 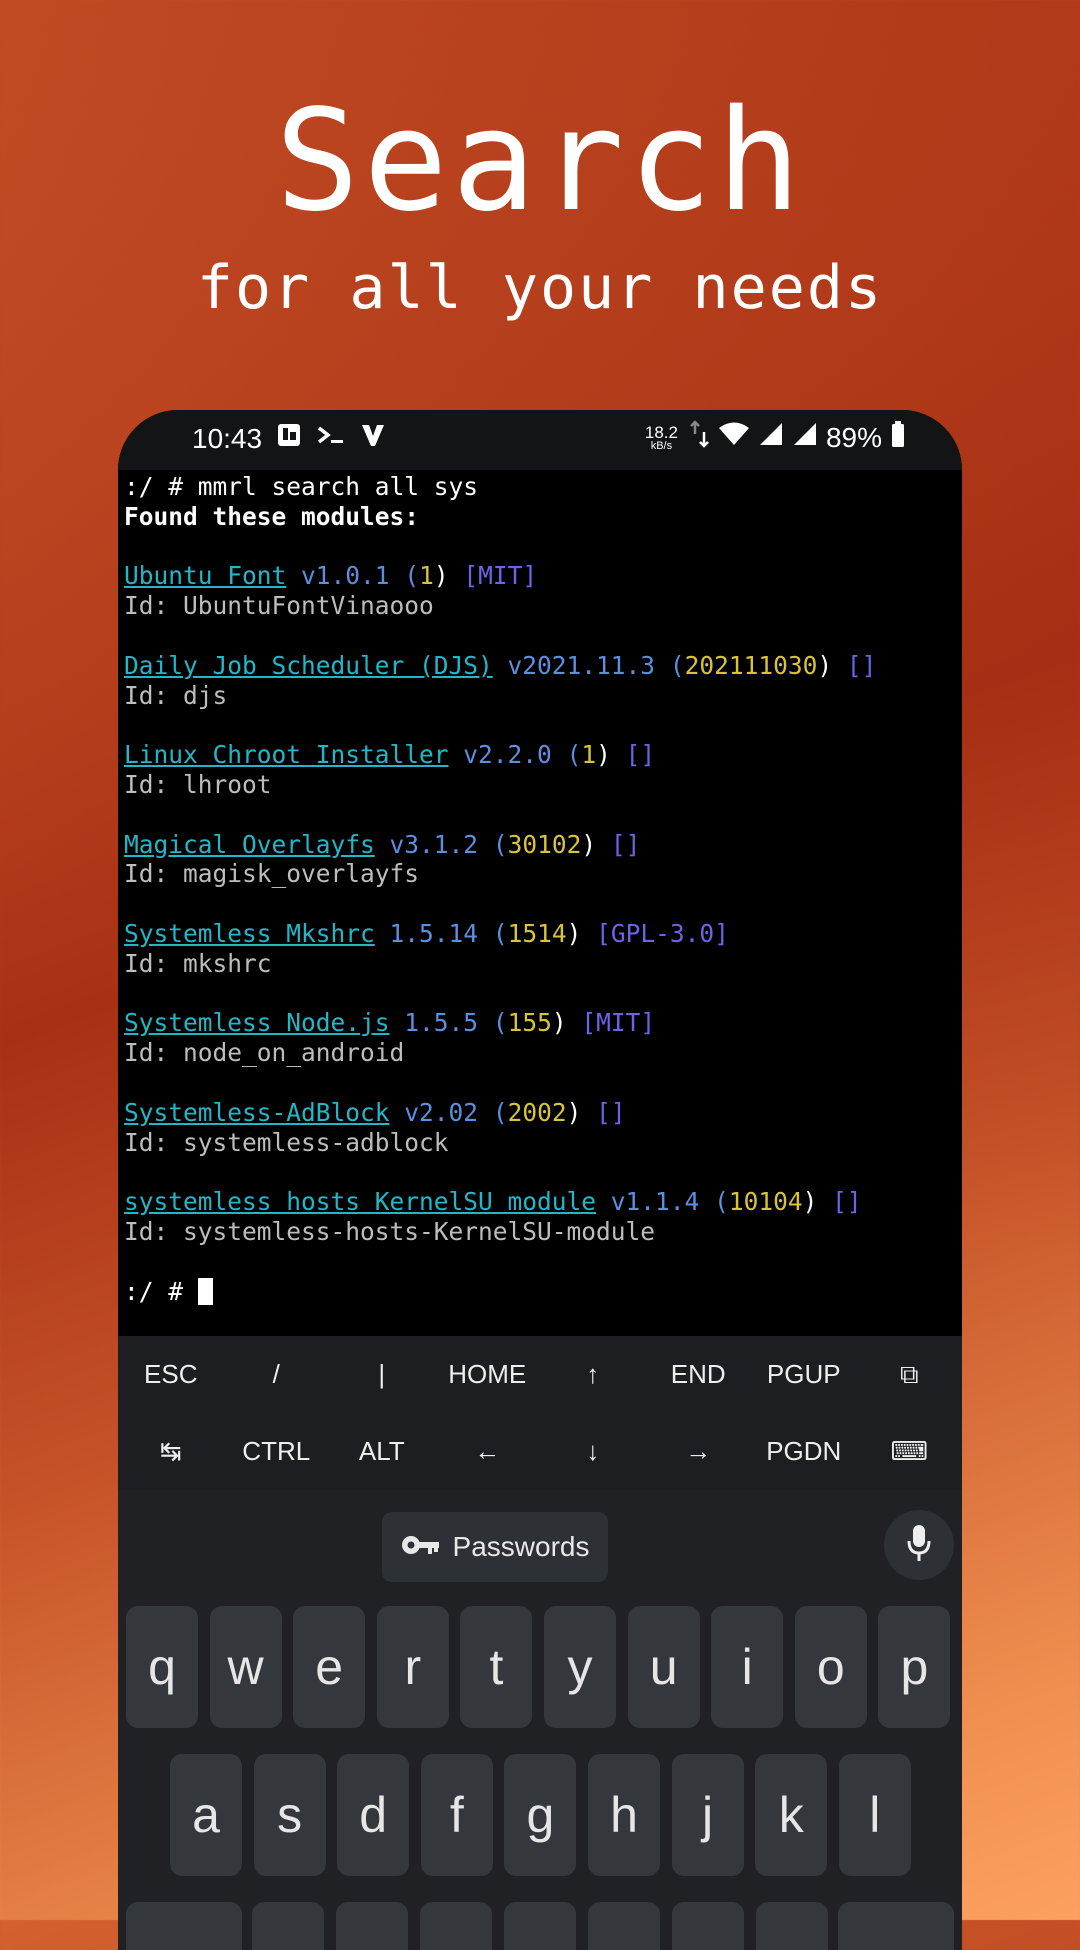 I want to click on module-name-link: Systemless-AdBlock, so click(x=257, y=1112).